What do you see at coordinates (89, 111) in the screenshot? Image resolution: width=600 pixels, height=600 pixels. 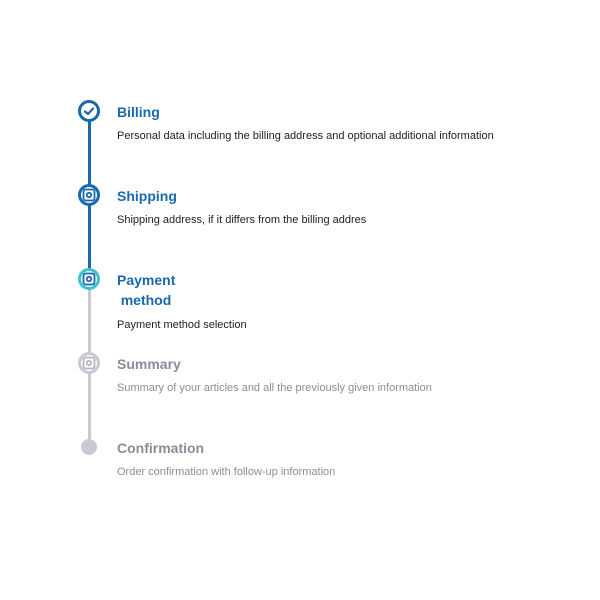 I see `check-icon` at bounding box center [89, 111].